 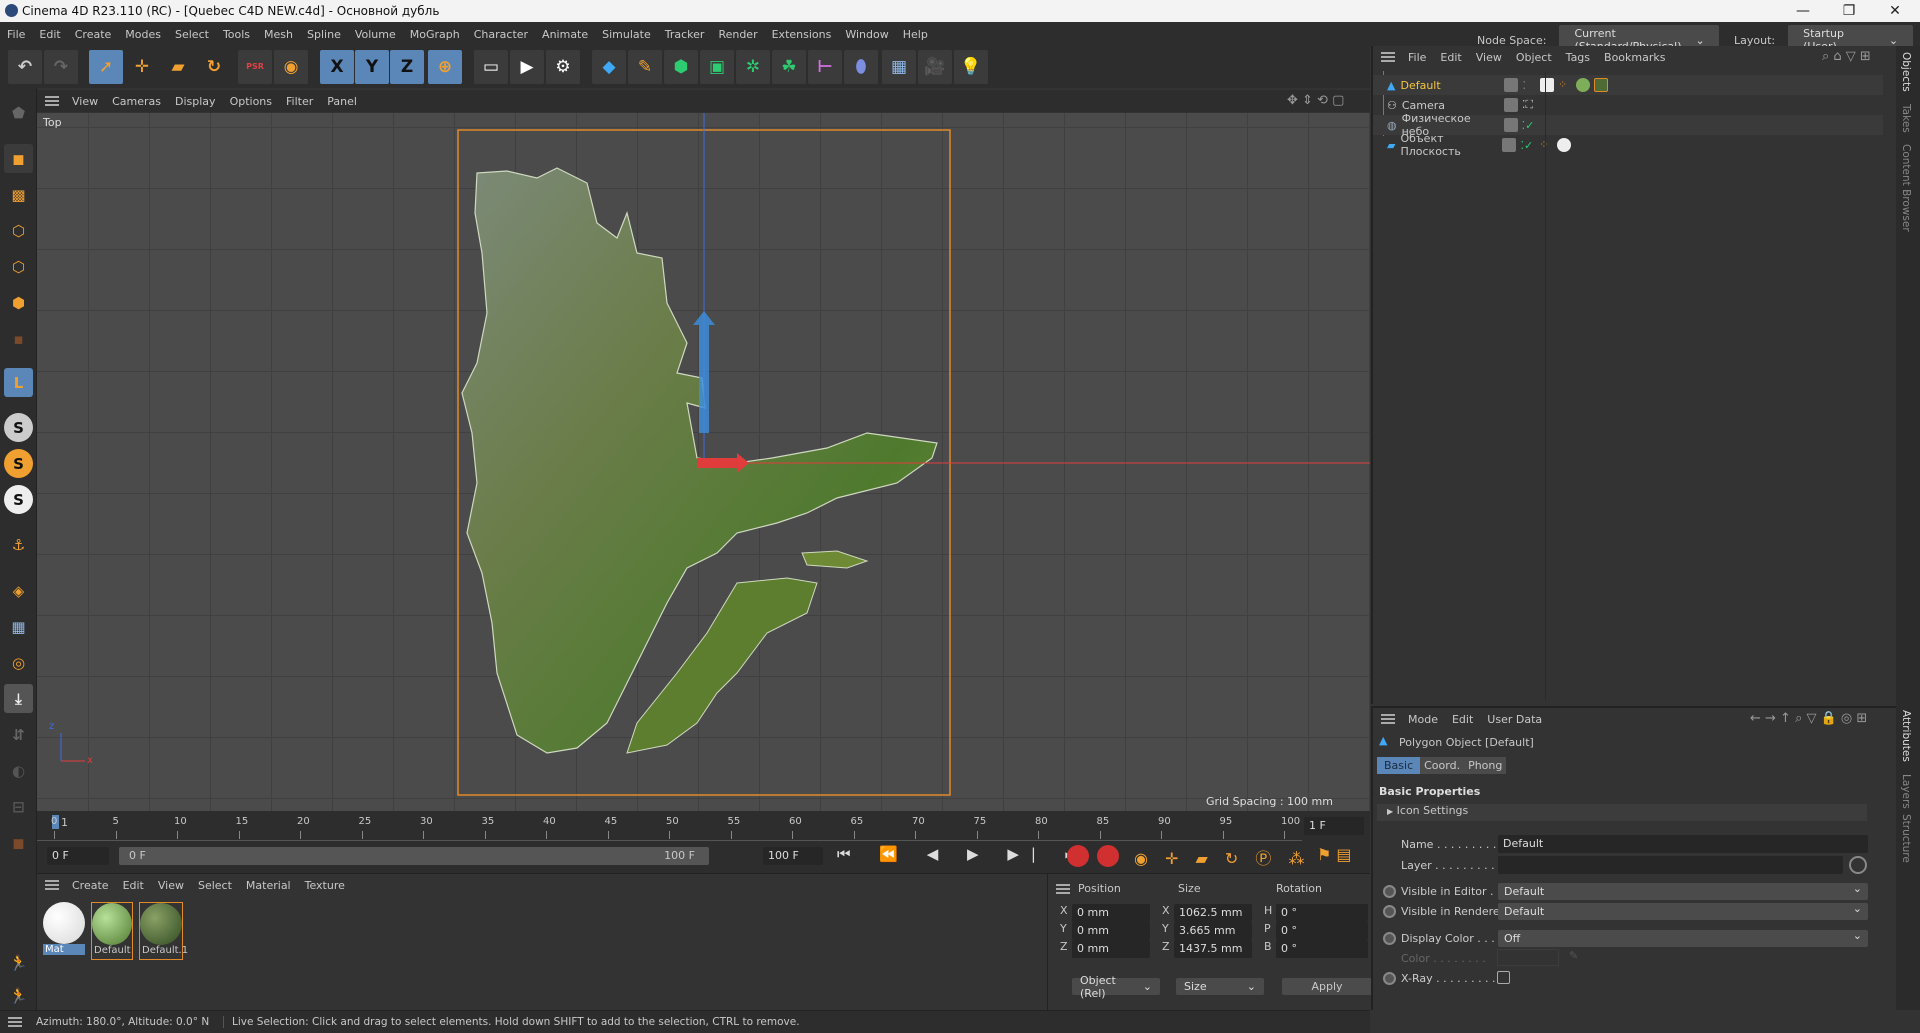 What do you see at coordinates (825, 67) in the screenshot?
I see `deformer-icon: ⊢` at bounding box center [825, 67].